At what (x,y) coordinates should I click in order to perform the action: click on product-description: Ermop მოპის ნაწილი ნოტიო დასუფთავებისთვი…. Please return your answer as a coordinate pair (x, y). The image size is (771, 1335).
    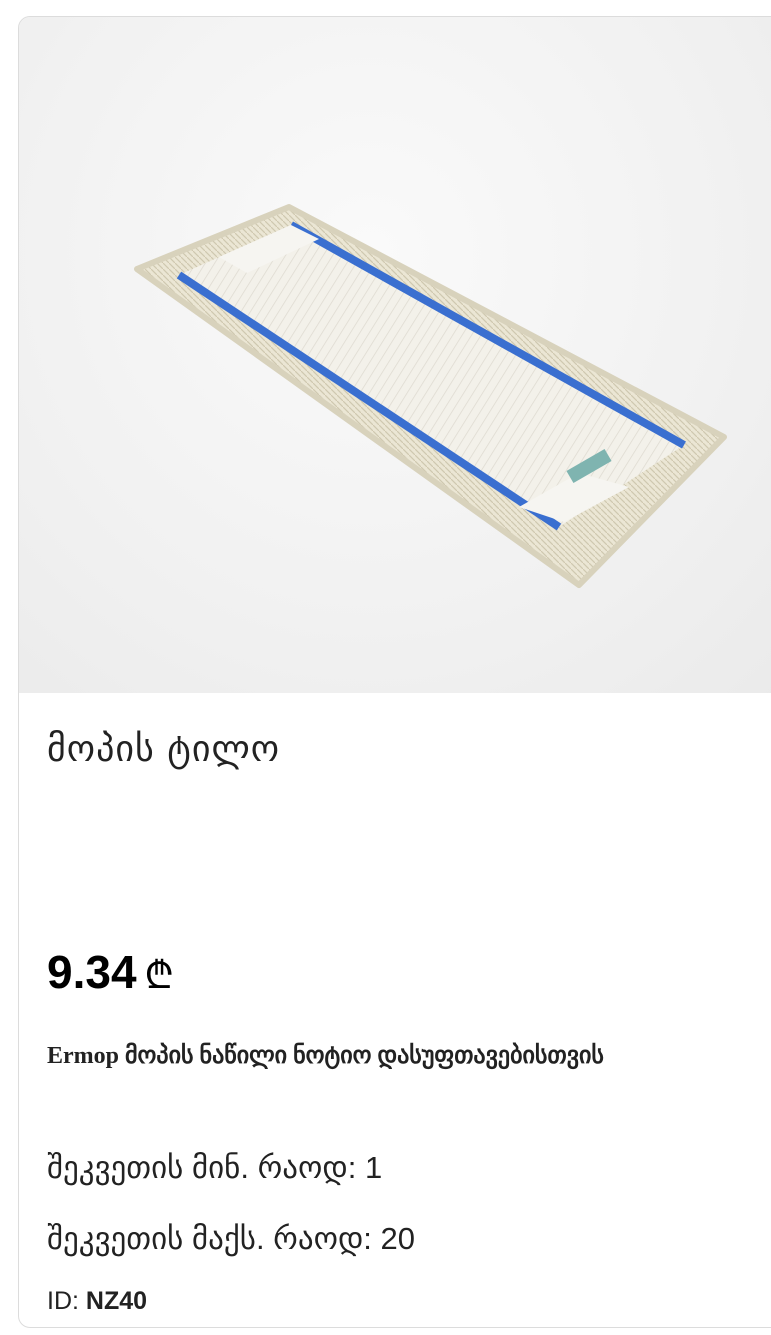
    Looking at the image, I should click on (325, 1056).